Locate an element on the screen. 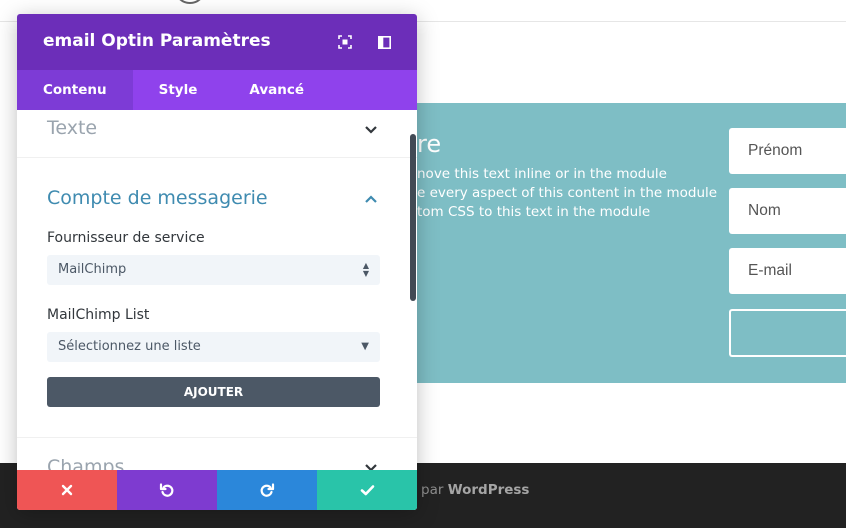 The width and height of the screenshot is (846, 528). tab-contenu: Contenu is located at coordinates (75, 90).